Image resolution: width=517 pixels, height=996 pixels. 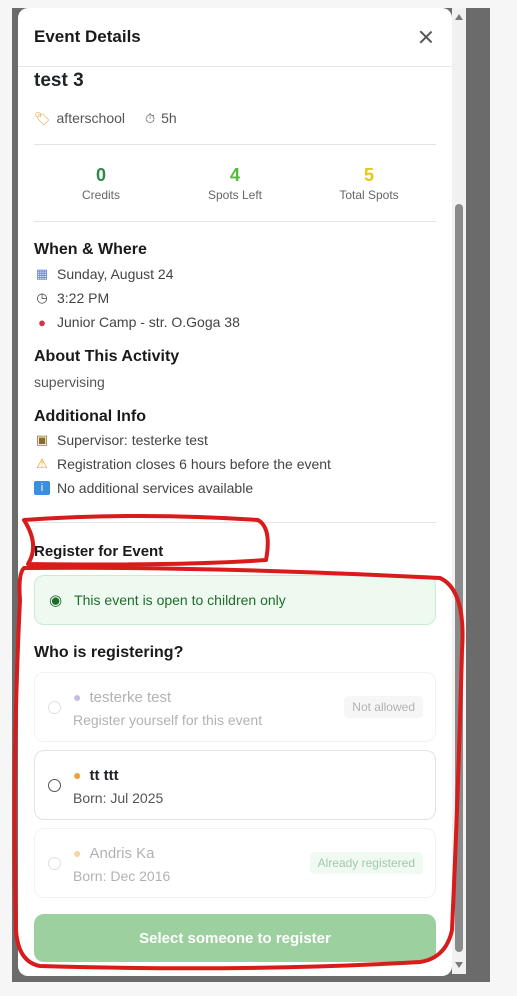 I want to click on services-text: No additional services available, so click(x=155, y=488).